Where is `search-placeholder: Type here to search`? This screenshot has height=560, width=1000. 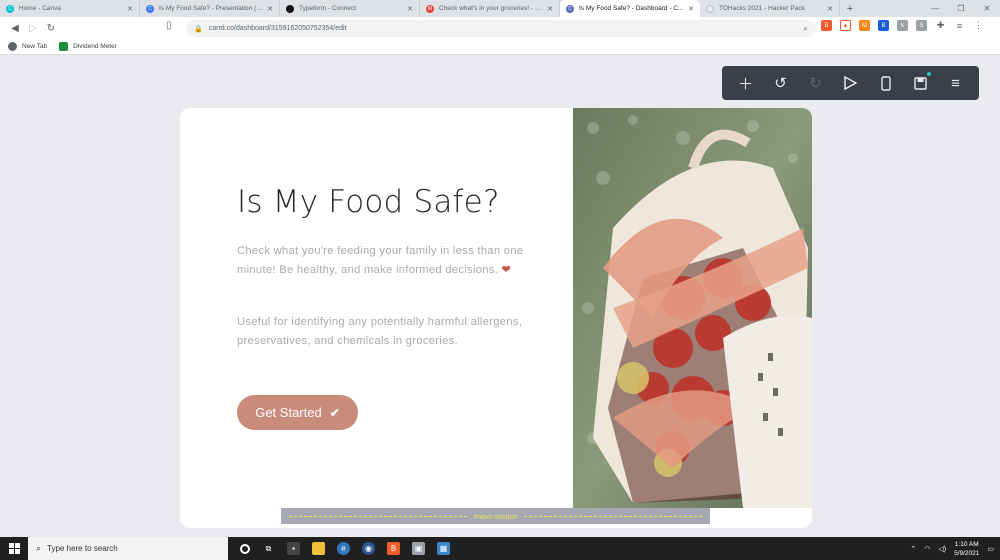 search-placeholder: Type here to search is located at coordinates (82, 548).